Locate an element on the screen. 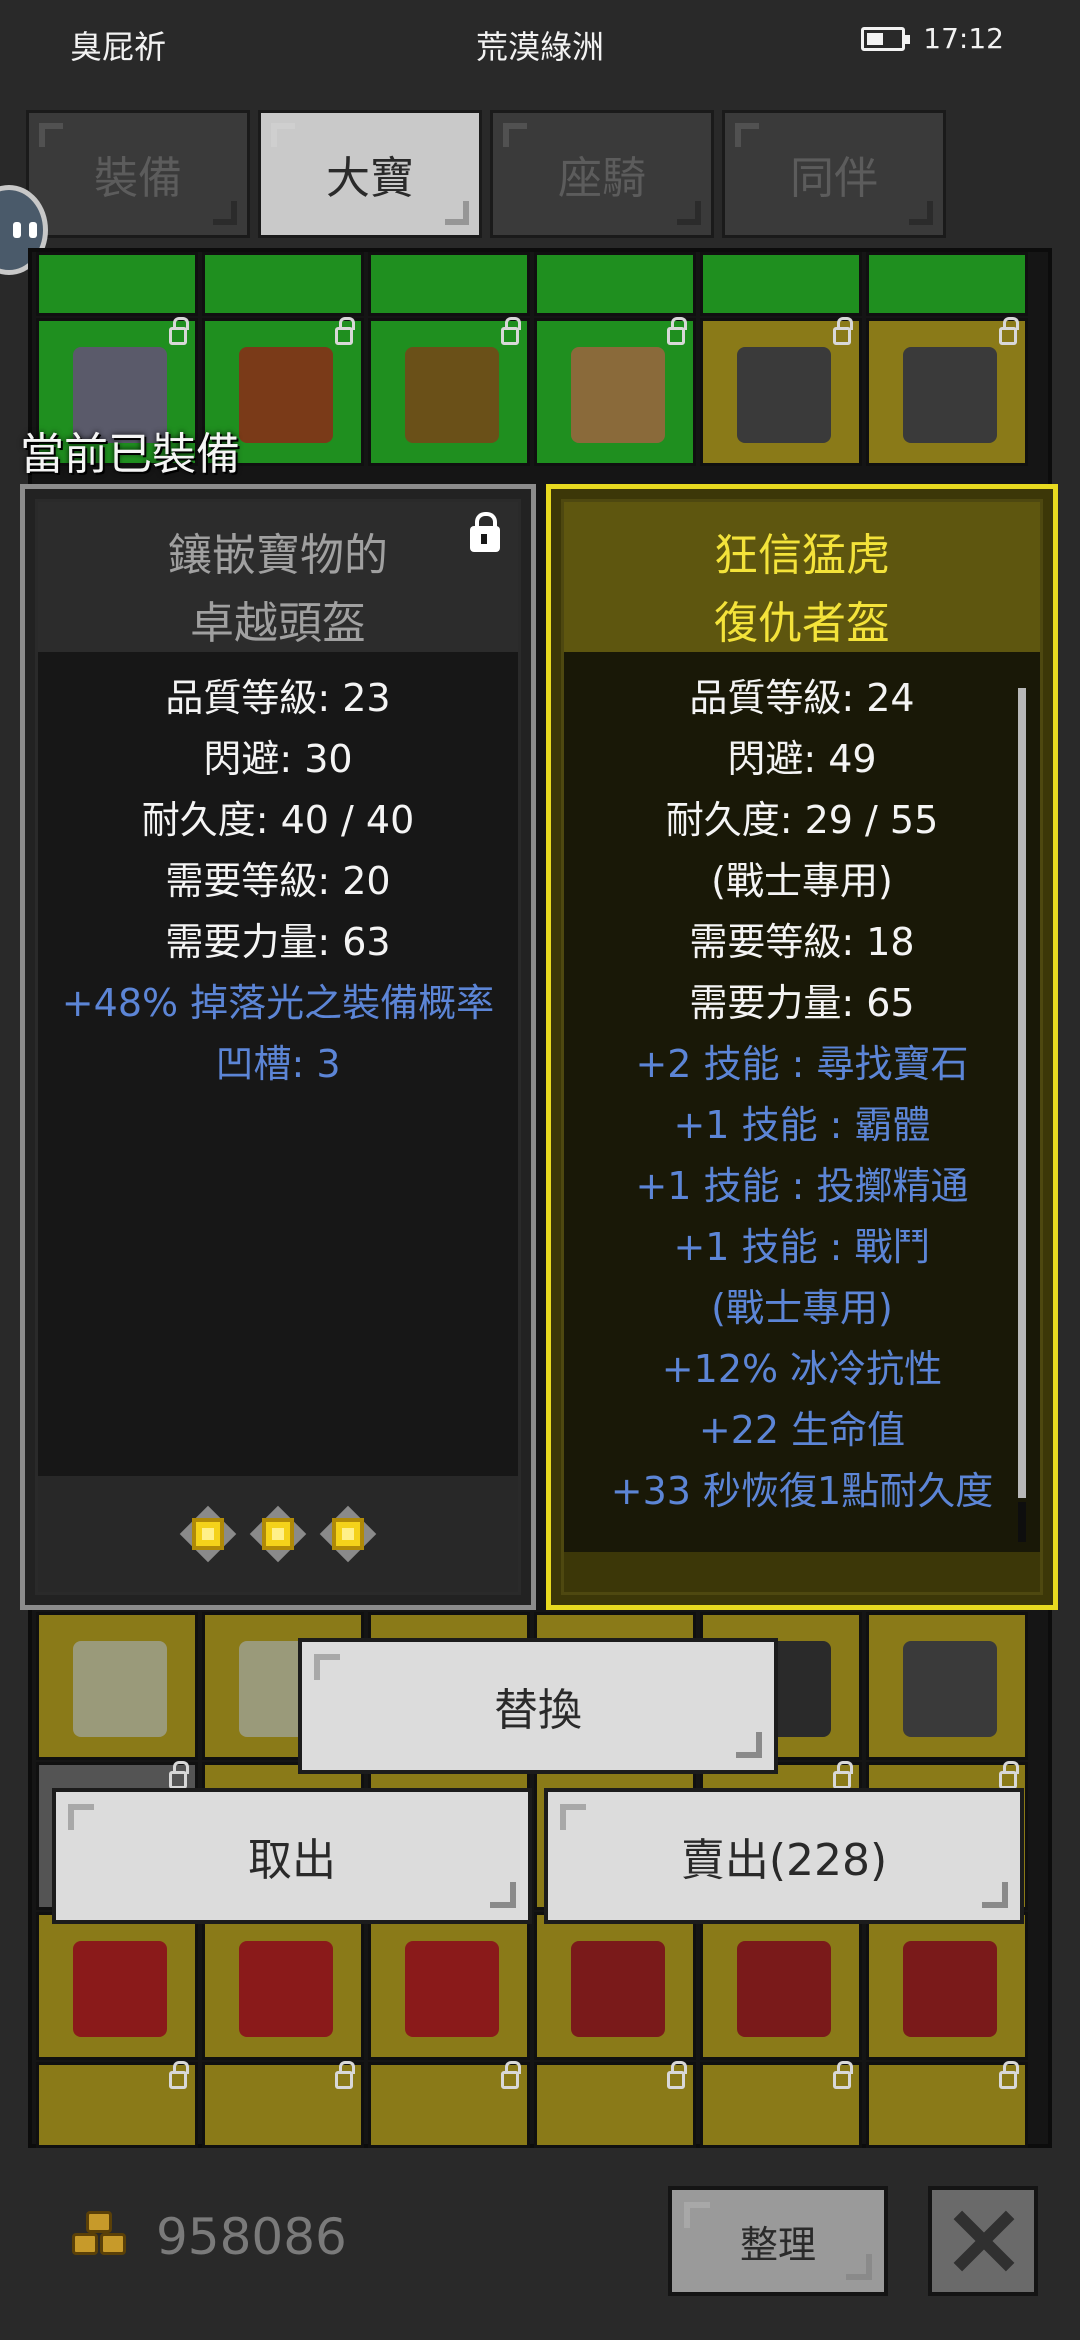 The width and height of the screenshot is (1080, 2340). tab-companion: 同伴 is located at coordinates (834, 174).